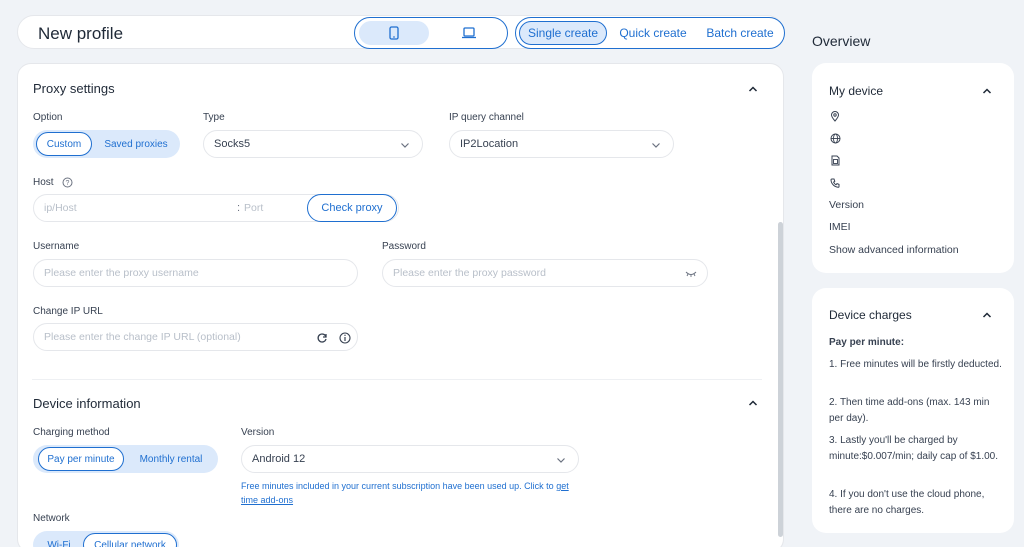 This screenshot has height=547, width=1024. What do you see at coordinates (987, 91) in the screenshot?
I see `collapse-my-device-icon` at bounding box center [987, 91].